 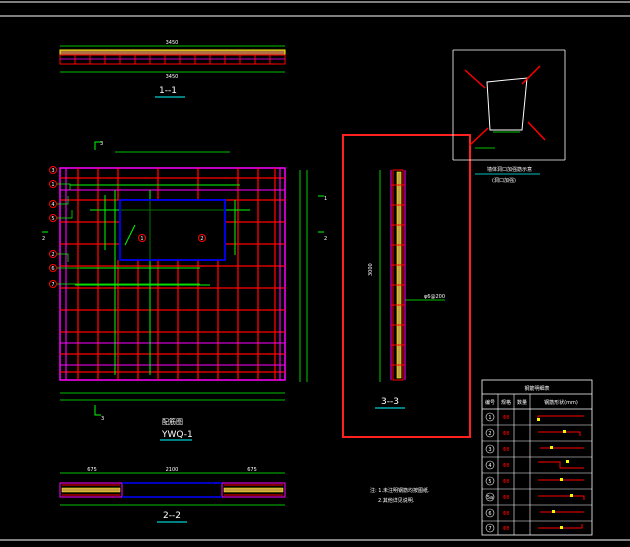 I want to click on plan-section-mark-right-2: 2, so click(x=325, y=239).